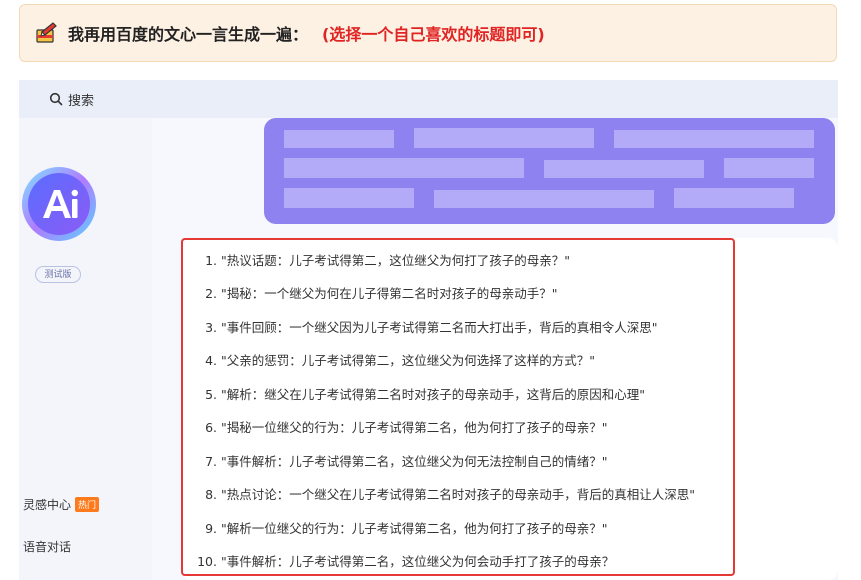 The height and width of the screenshot is (580, 861). Describe the element at coordinates (87, 504) in the screenshot. I see `hot-badge: 热门` at that location.